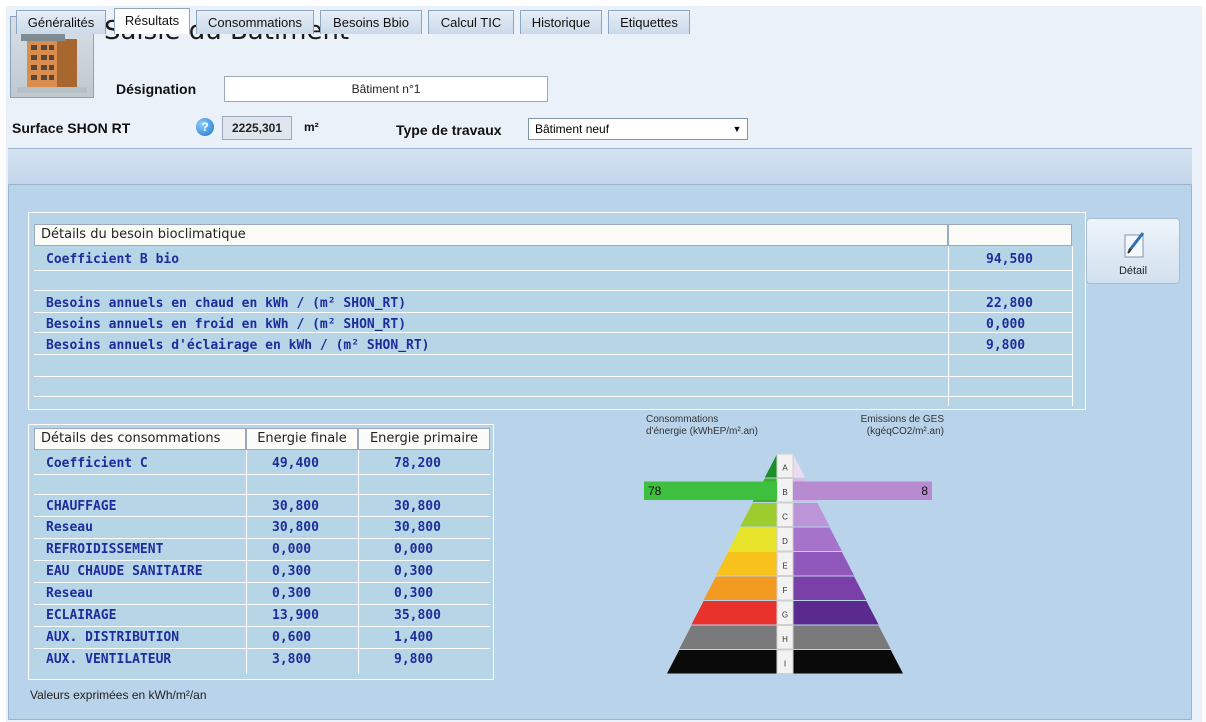 The height and width of the screenshot is (722, 1206). What do you see at coordinates (81, 506) in the screenshot?
I see `conso-row-label: CHAUFFAGE` at bounding box center [81, 506].